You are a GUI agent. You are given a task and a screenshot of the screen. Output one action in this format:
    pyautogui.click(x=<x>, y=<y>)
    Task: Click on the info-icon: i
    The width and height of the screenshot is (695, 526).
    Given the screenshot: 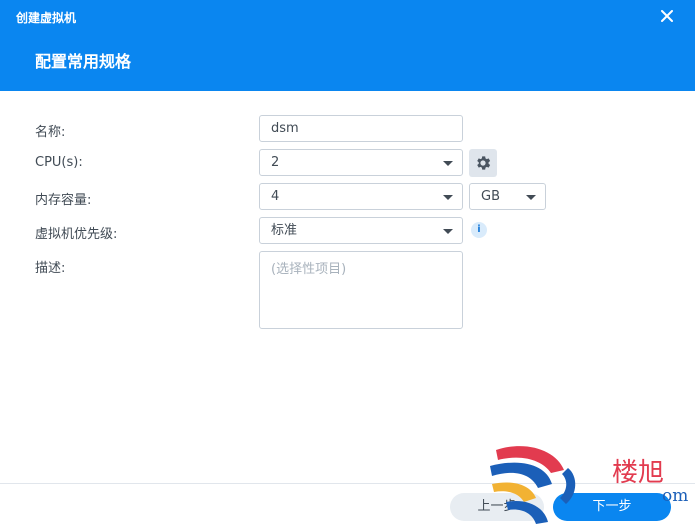 What is the action you would take?
    pyautogui.click(x=479, y=230)
    